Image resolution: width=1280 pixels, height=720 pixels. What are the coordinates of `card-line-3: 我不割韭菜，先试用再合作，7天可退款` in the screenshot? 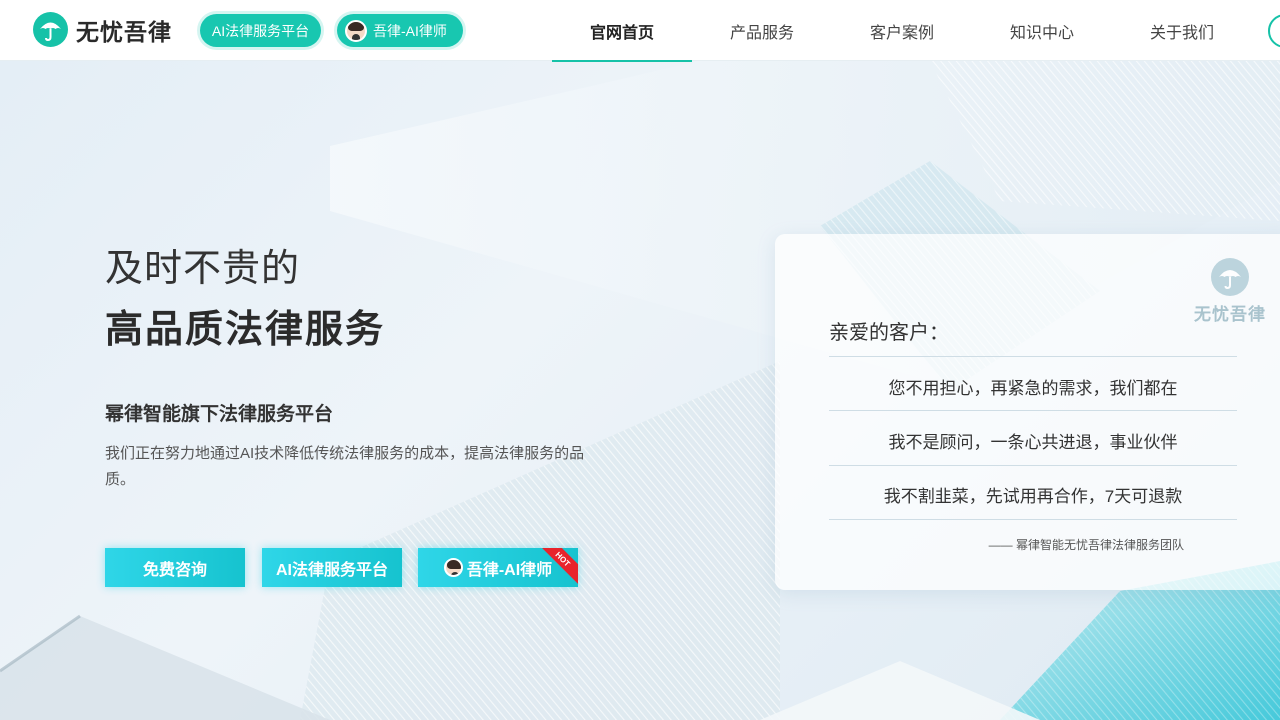 It's located at (1033, 496).